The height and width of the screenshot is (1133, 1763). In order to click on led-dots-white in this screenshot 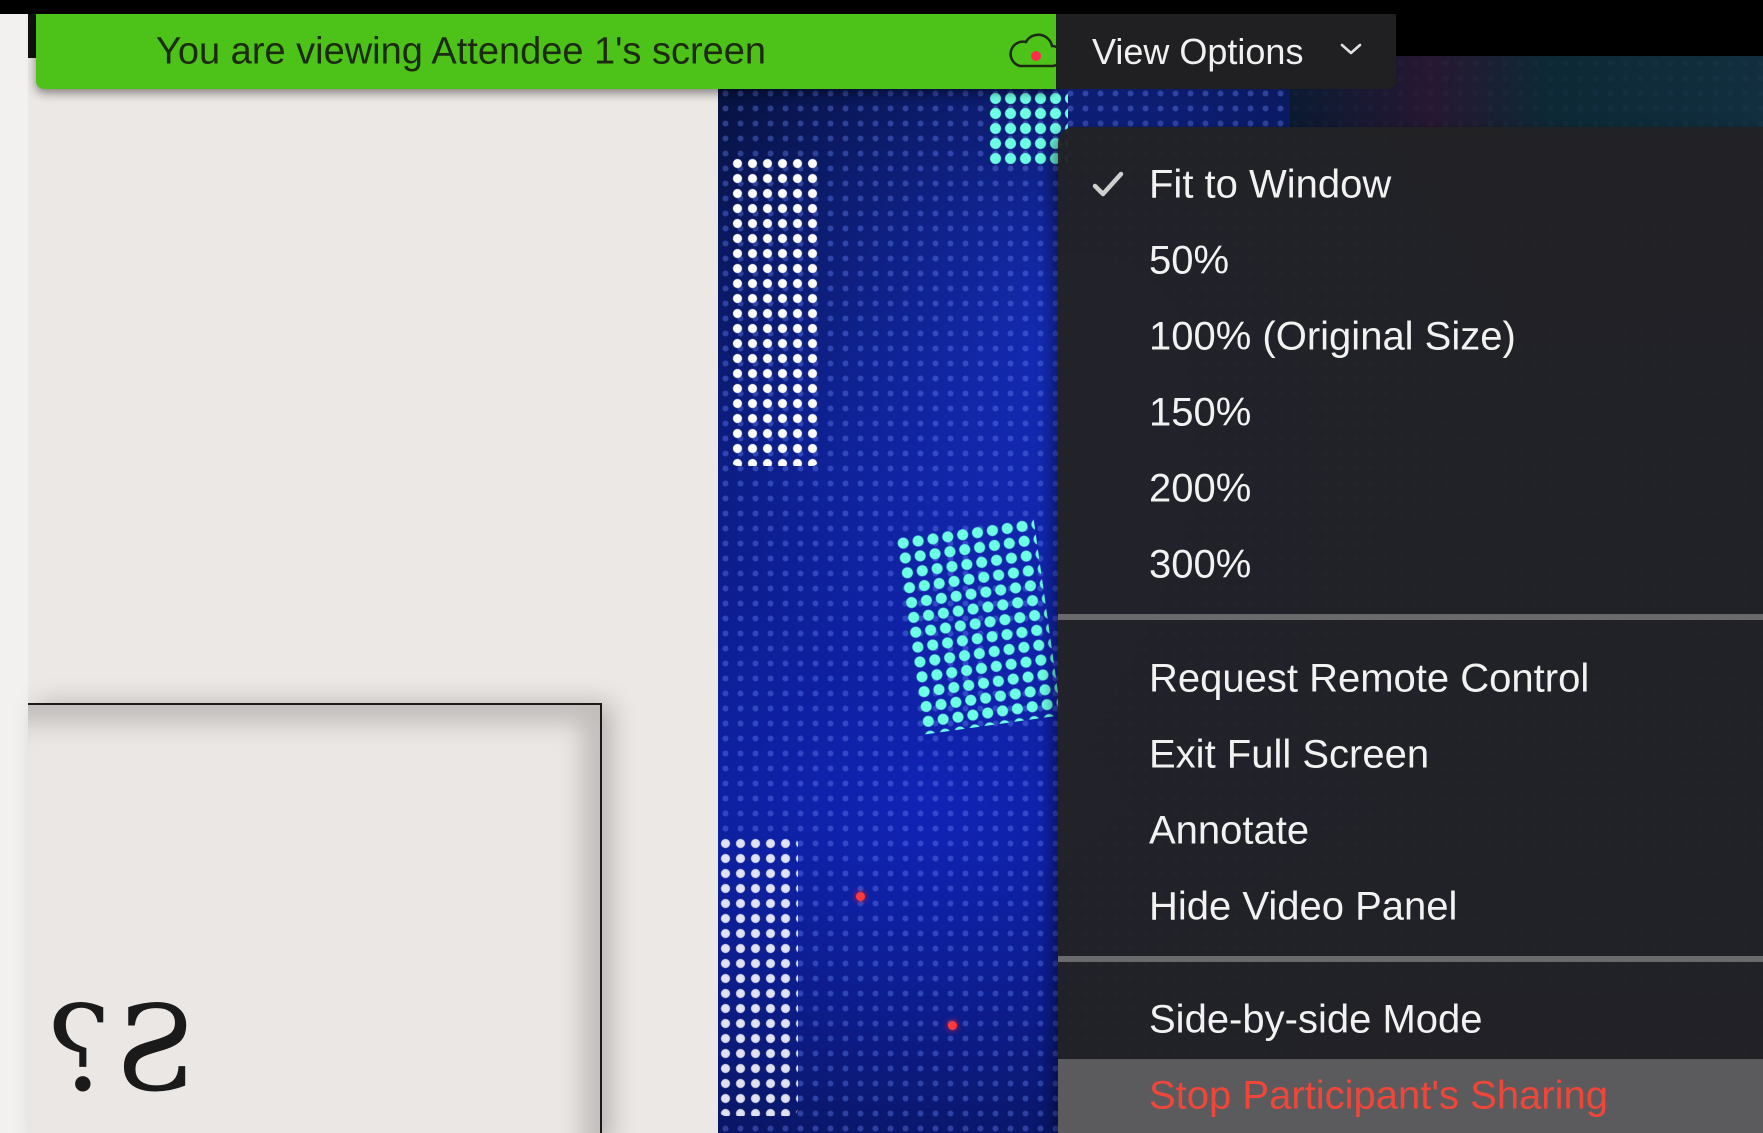, I will do `click(775, 311)`.